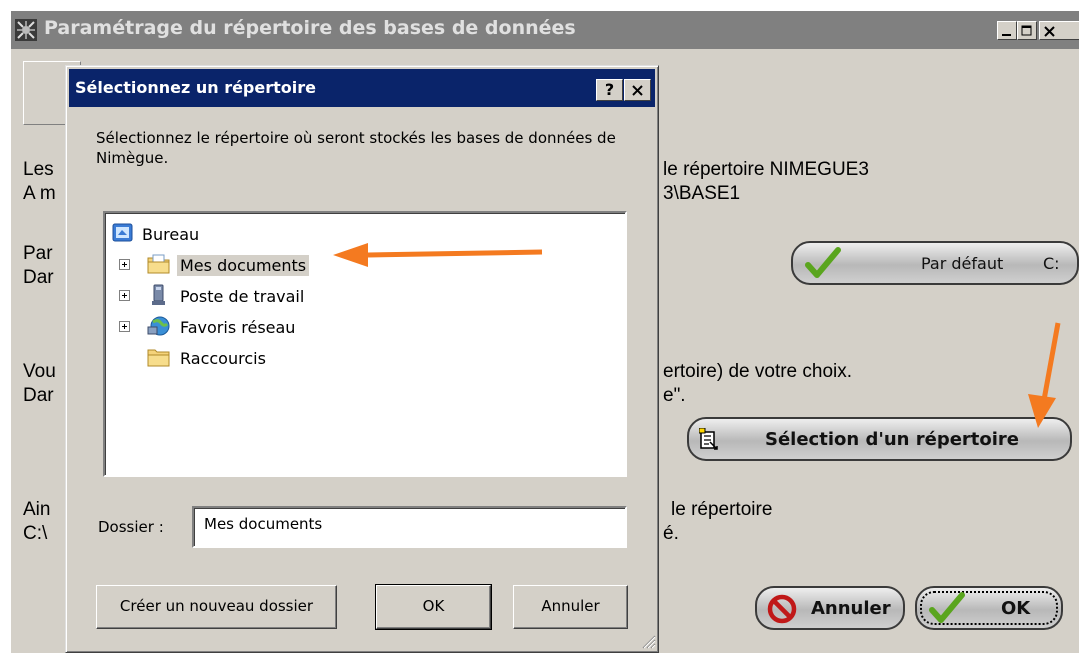 Image resolution: width=1079 pixels, height=653 pixels. What do you see at coordinates (26, 30) in the screenshot?
I see `app-icon` at bounding box center [26, 30].